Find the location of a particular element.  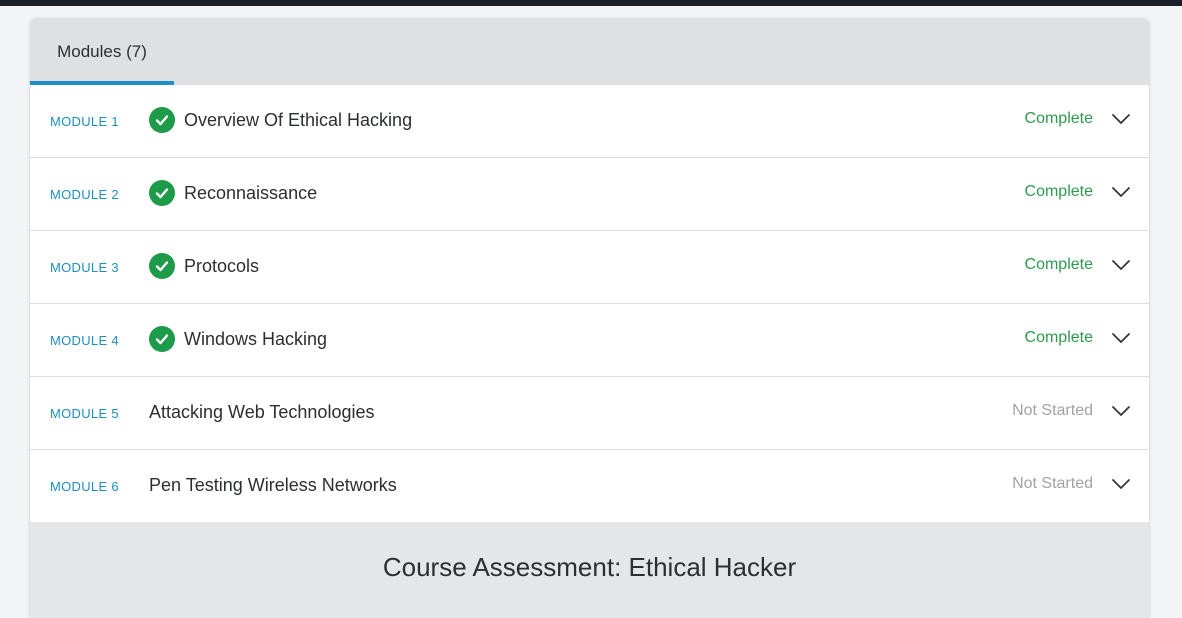

module-title: Attacking Web Technologies is located at coordinates (262, 412).